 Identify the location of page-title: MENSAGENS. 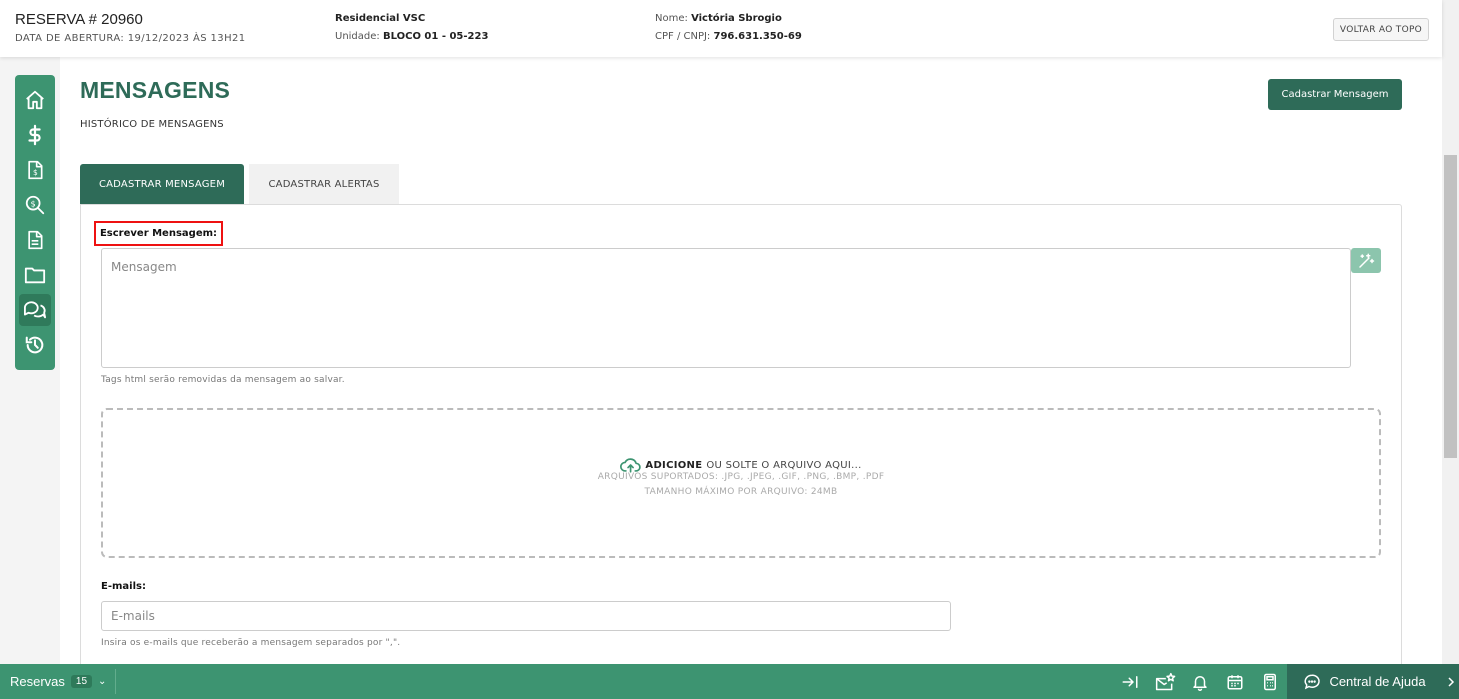
(155, 90).